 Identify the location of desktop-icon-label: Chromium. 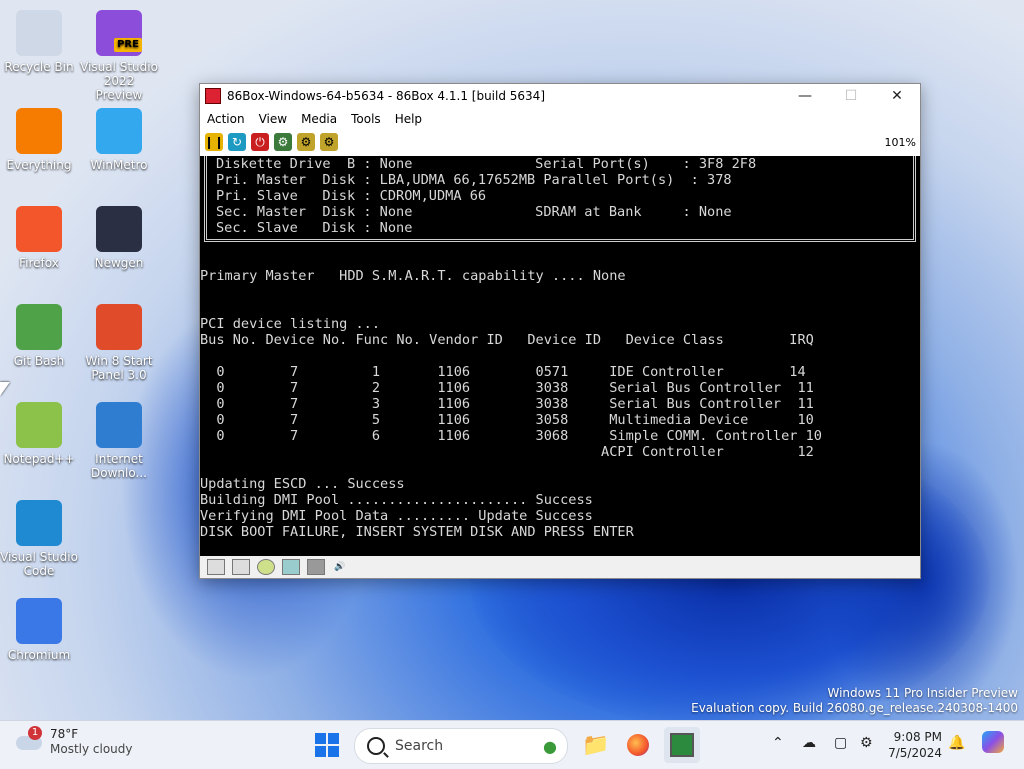
(39, 655).